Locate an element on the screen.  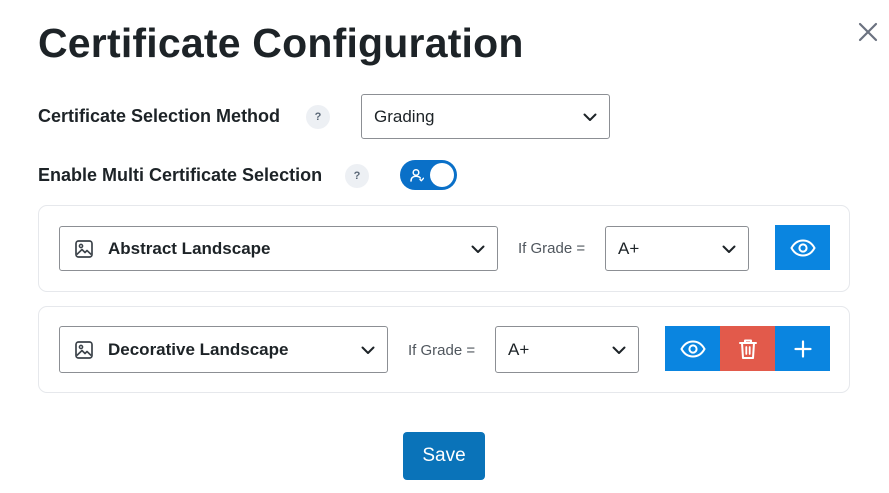
multi-selection-help-icon: ? is located at coordinates (357, 176).